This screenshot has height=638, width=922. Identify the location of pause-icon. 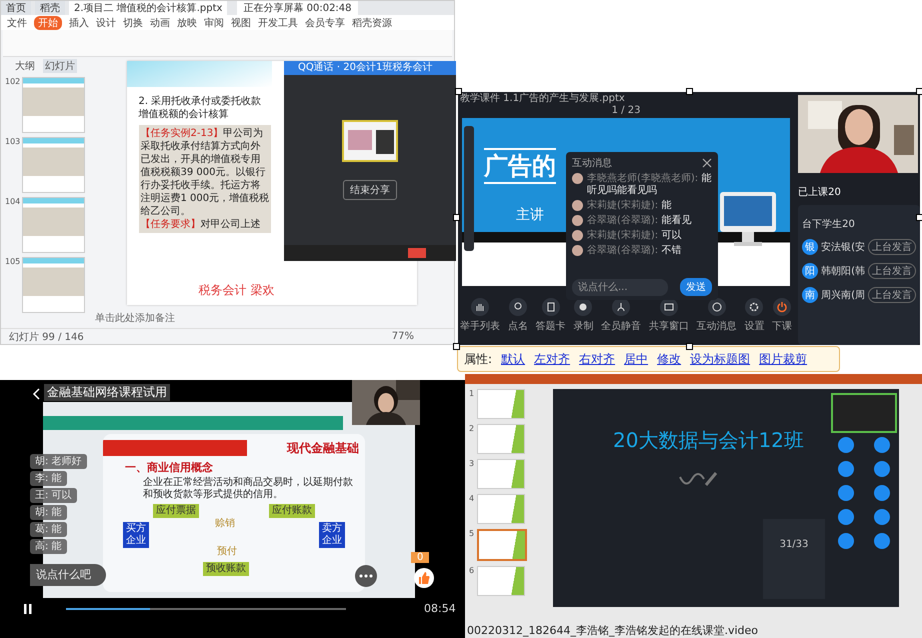
(28, 609).